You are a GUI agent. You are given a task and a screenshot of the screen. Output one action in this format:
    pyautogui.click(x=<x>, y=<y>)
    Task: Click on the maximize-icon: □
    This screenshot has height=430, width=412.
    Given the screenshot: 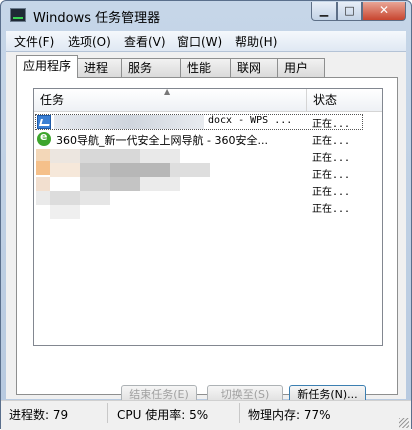 What is the action you would take?
    pyautogui.click(x=349, y=10)
    